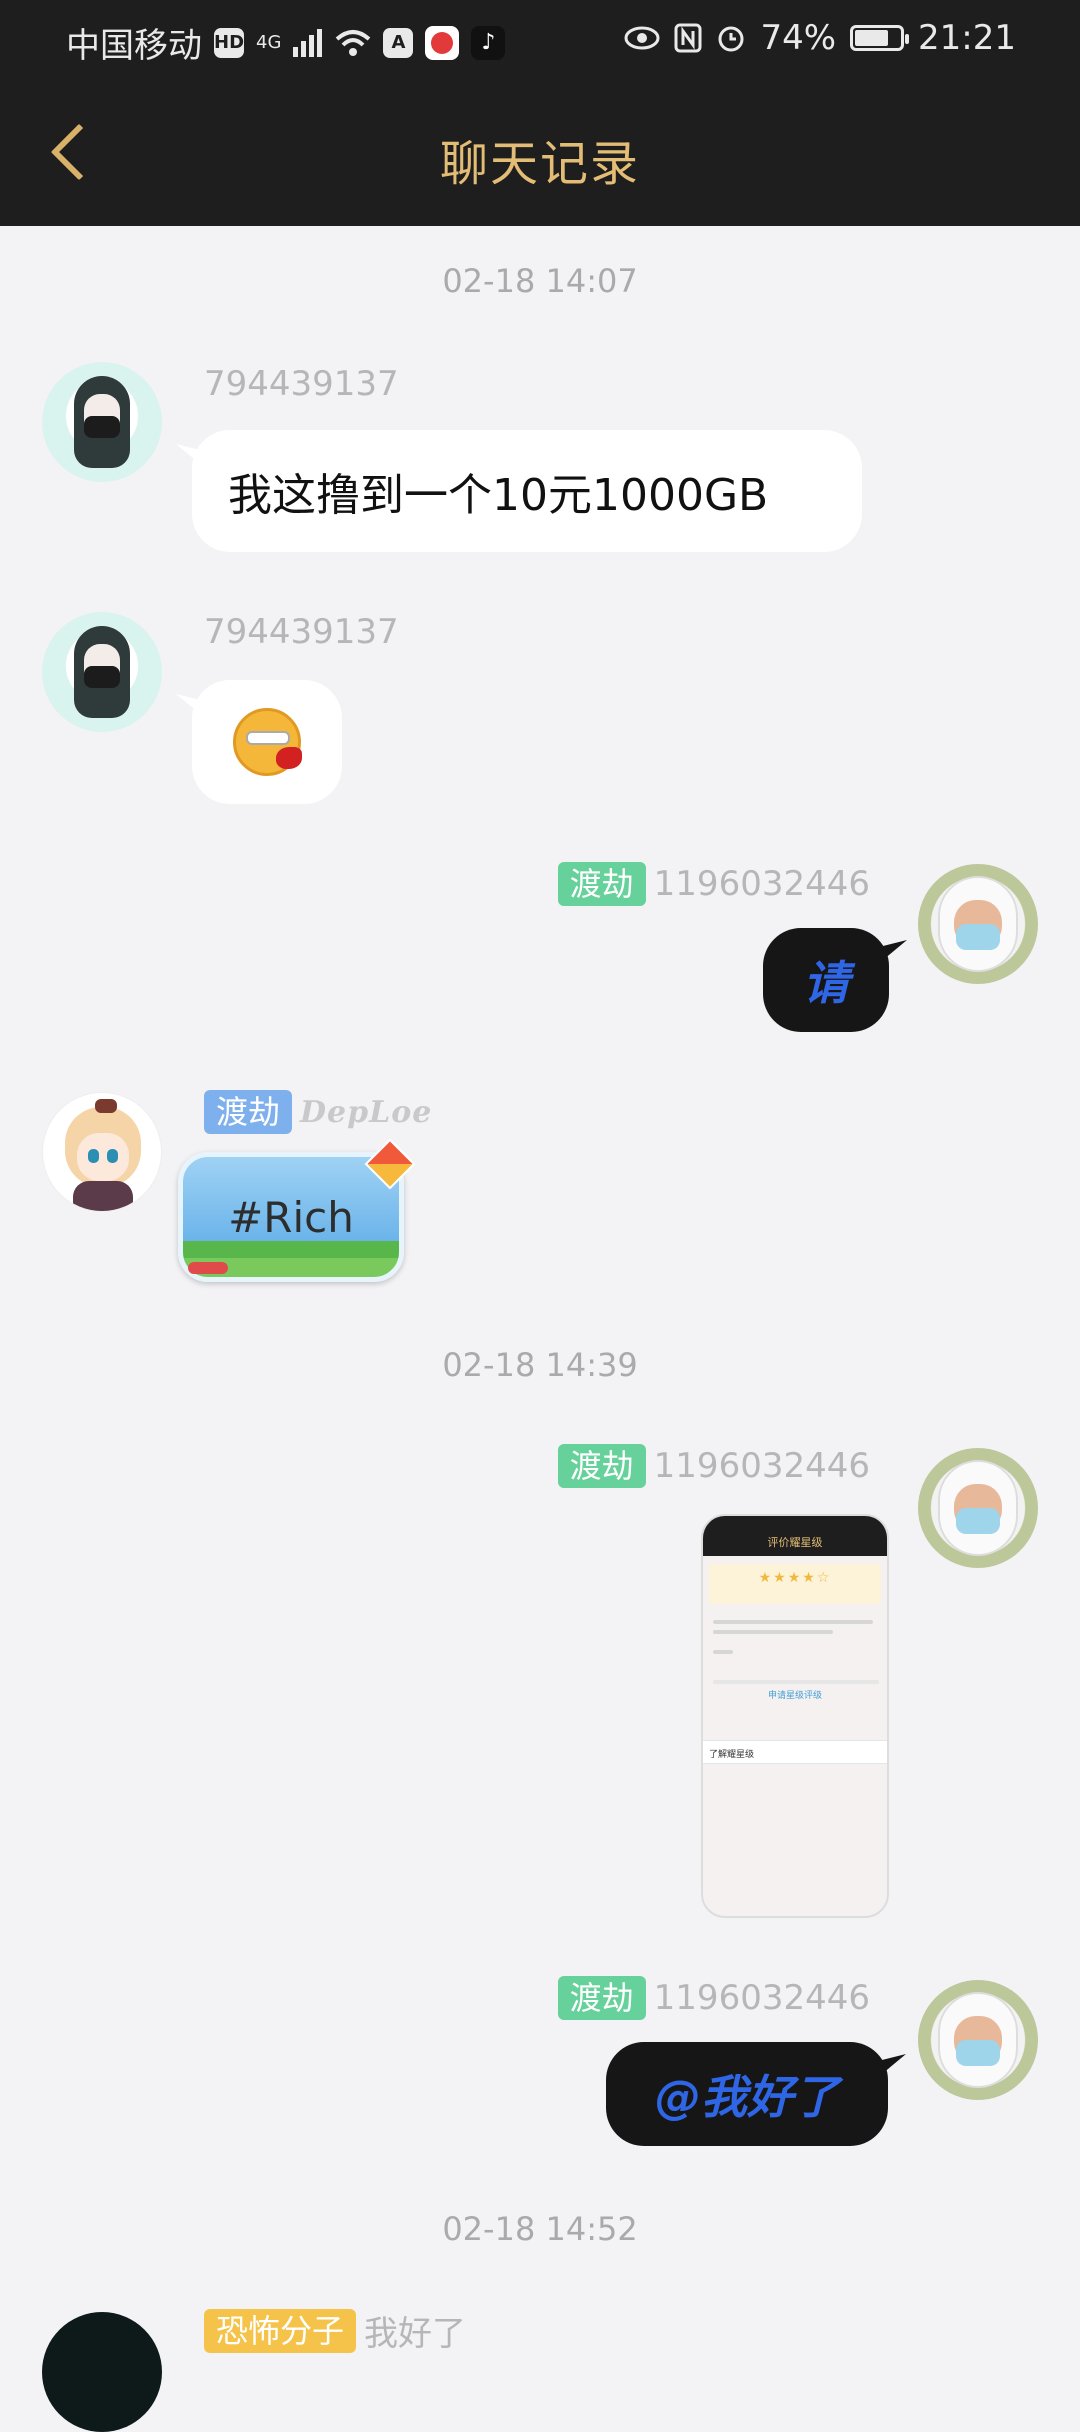 This screenshot has height=2432, width=1080. I want to click on app-red-icon, so click(442, 42).